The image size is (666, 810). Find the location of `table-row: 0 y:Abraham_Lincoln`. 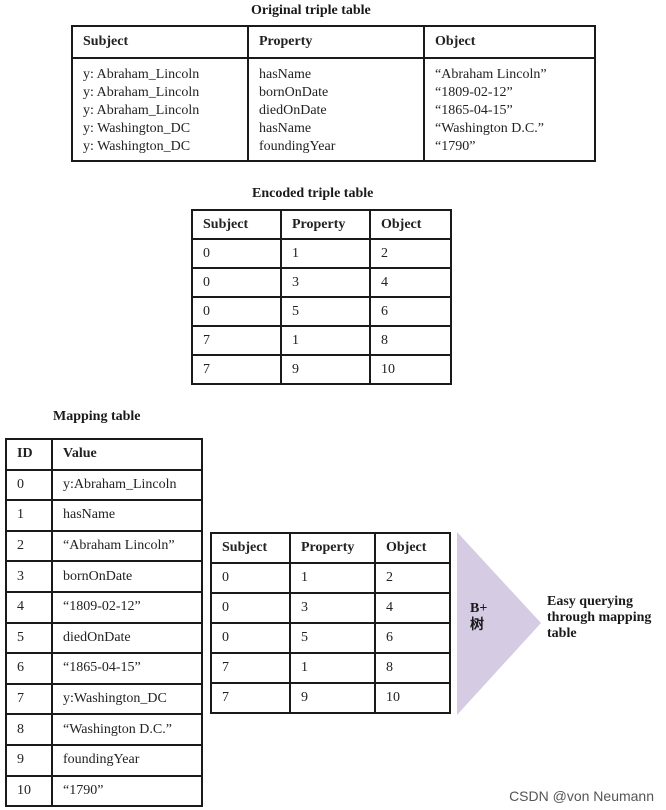

table-row: 0 y:Abraham_Lincoln is located at coordinates (104, 485).